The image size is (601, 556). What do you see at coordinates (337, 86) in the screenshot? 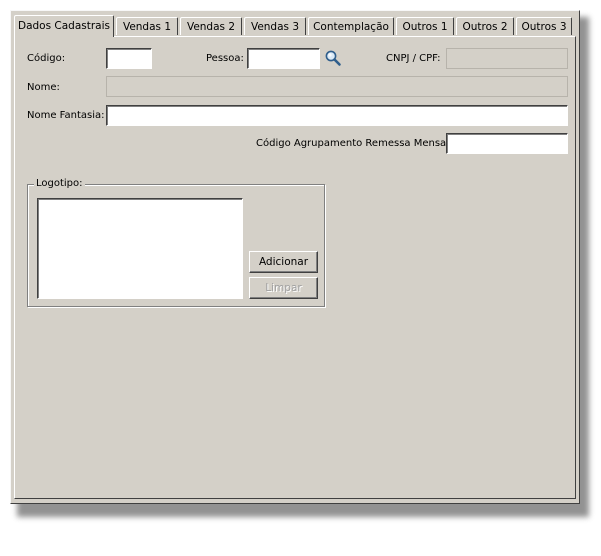
I see `nome-field` at bounding box center [337, 86].